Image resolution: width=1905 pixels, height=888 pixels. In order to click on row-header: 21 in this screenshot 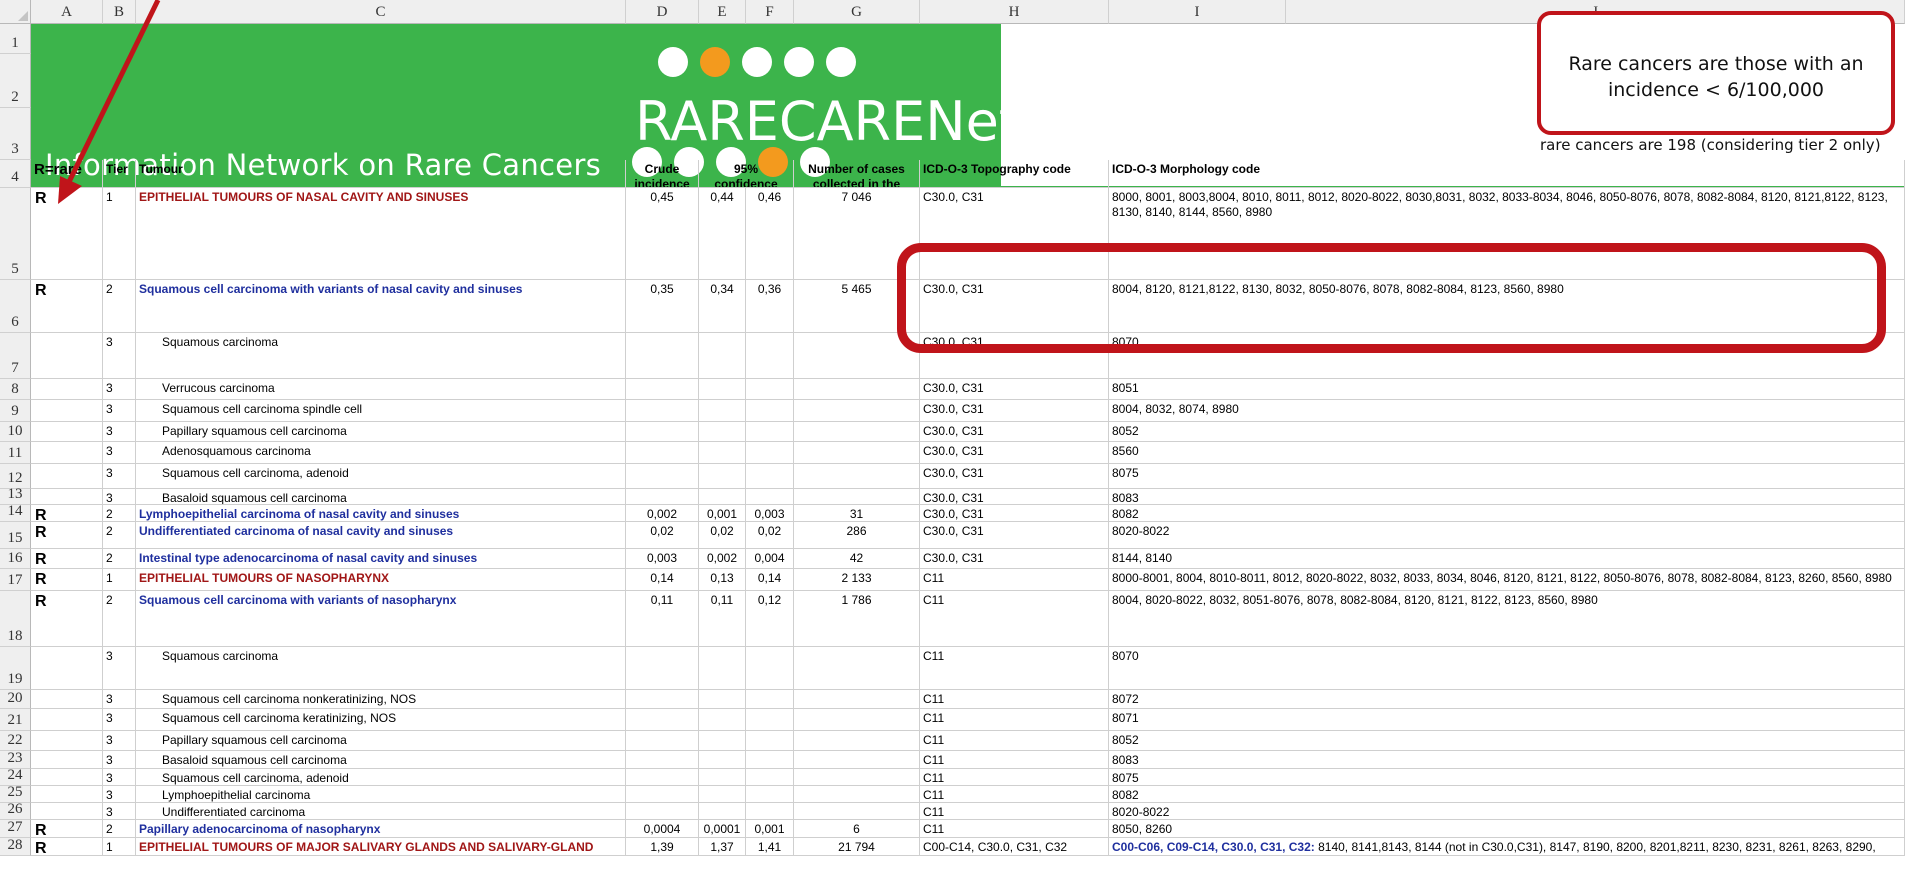, I will do `click(15, 720)`.